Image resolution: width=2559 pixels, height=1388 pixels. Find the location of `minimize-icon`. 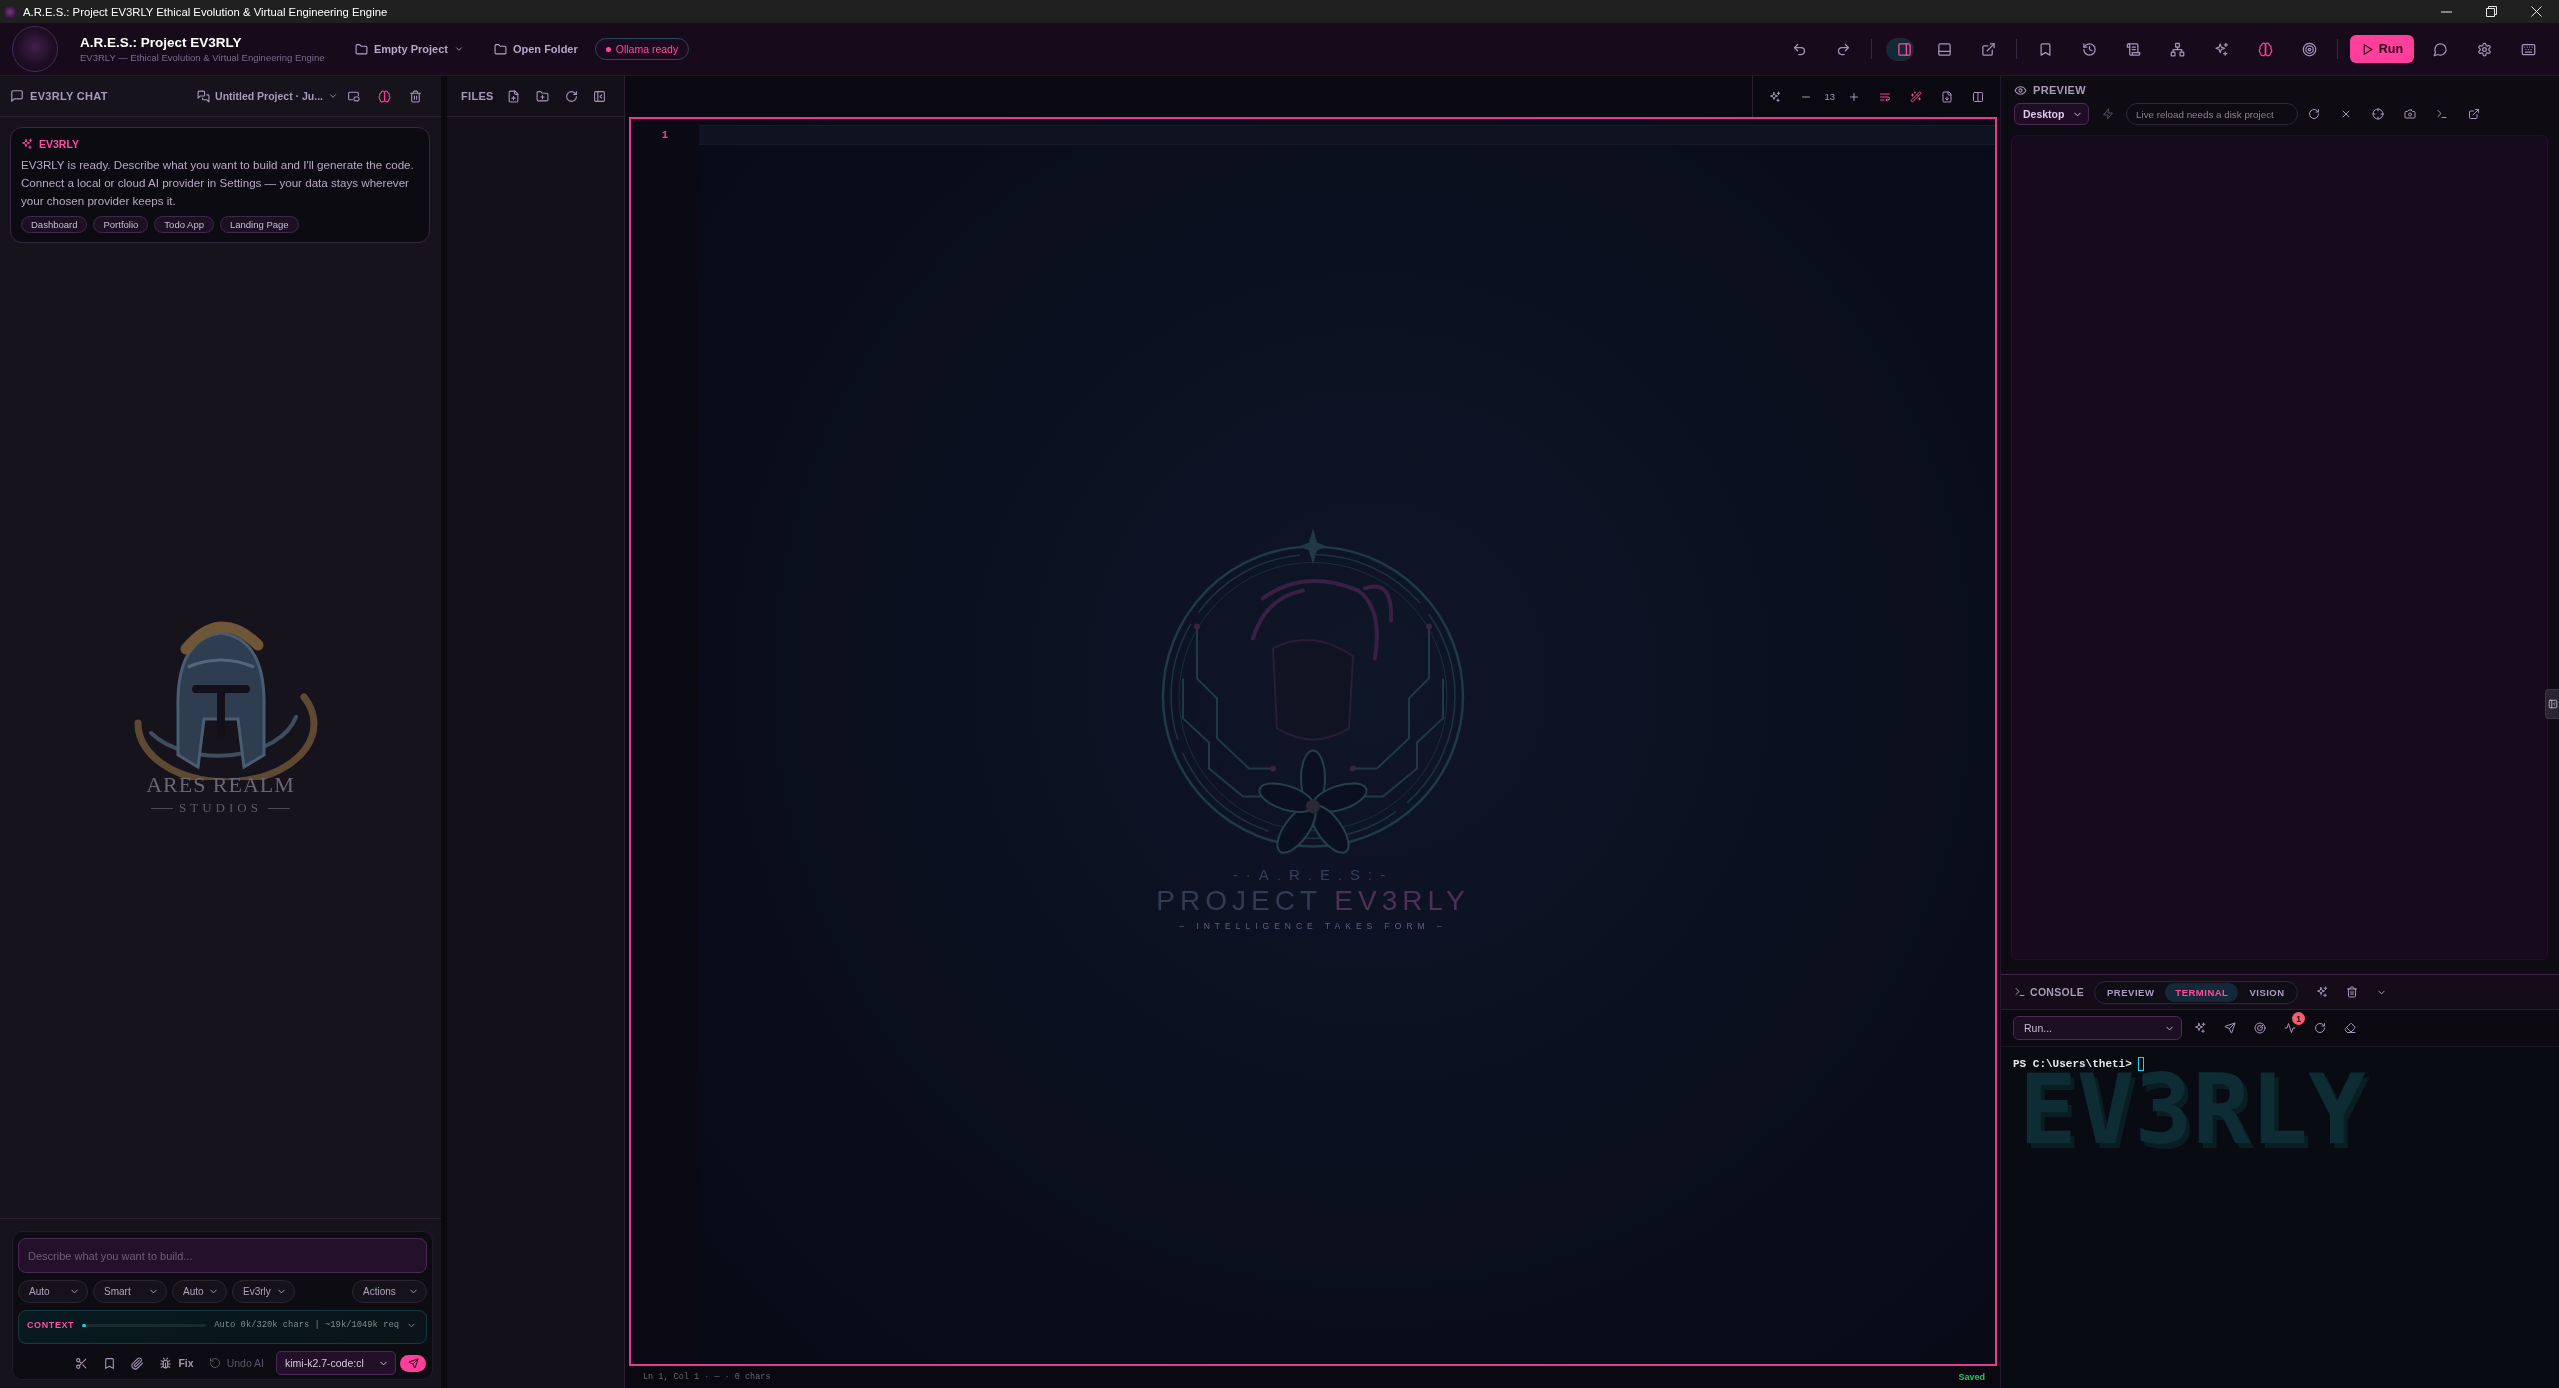

minimize-icon is located at coordinates (2446, 11).